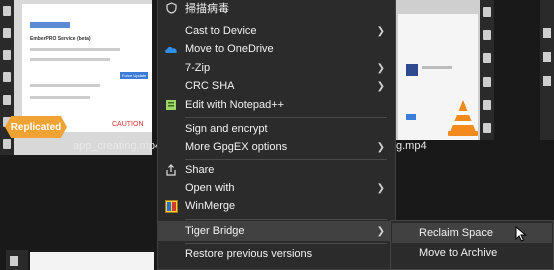 The width and height of the screenshot is (554, 270). What do you see at coordinates (276, 49) in the screenshot?
I see `menu-item-move-to-onedrive: Move to OneDrive` at bounding box center [276, 49].